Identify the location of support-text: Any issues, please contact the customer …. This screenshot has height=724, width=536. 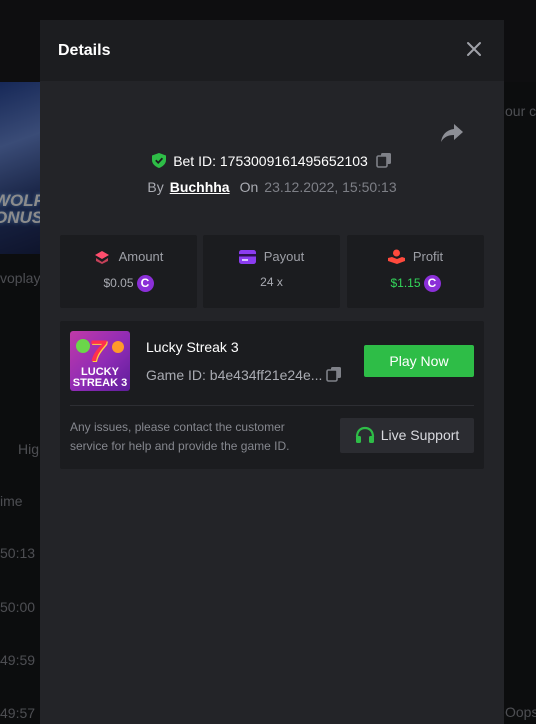
(180, 436).